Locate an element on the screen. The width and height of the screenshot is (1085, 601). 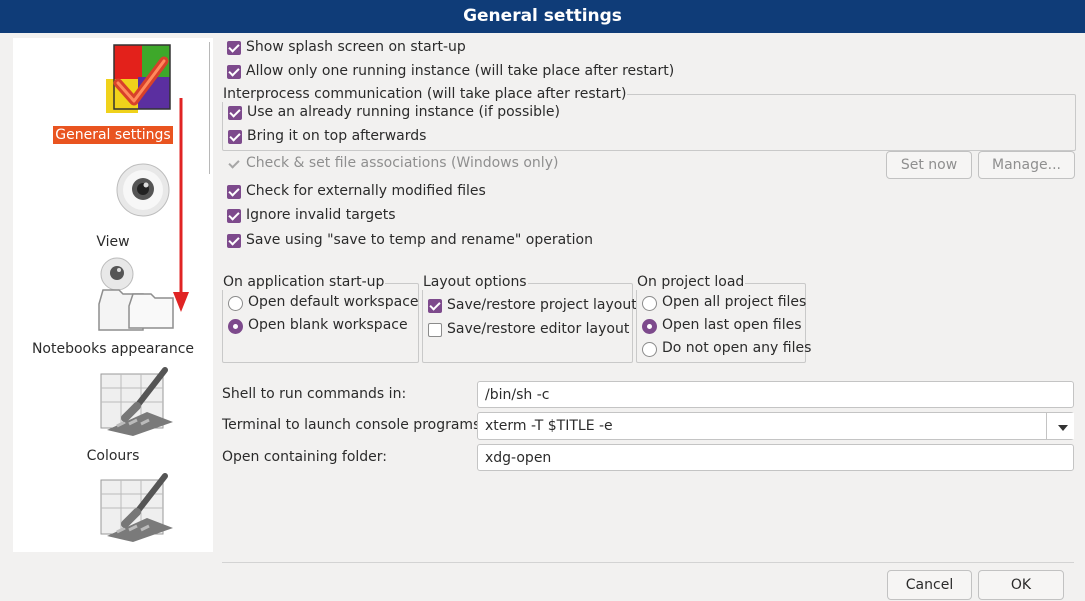
shell-input: /bin/sh -c is located at coordinates (775, 394).